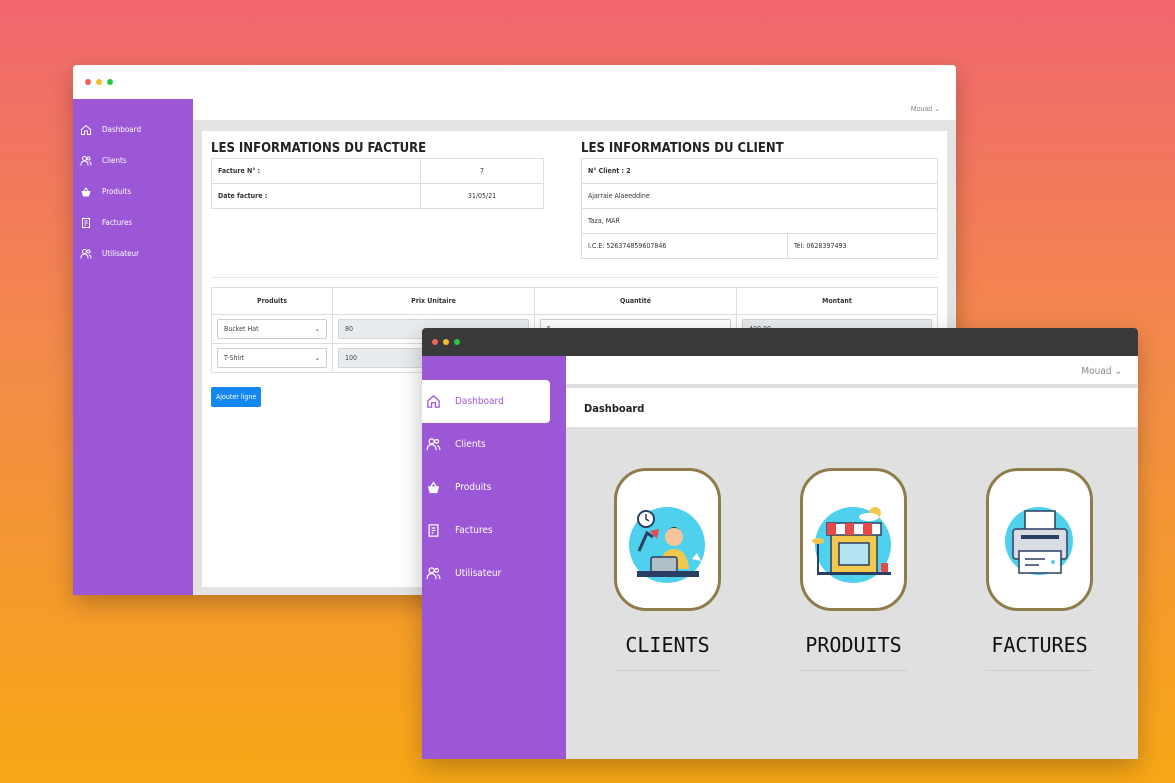 This screenshot has width=1175, height=783. I want to click on factures-tile-label: FACTURES, so click(1039, 645).